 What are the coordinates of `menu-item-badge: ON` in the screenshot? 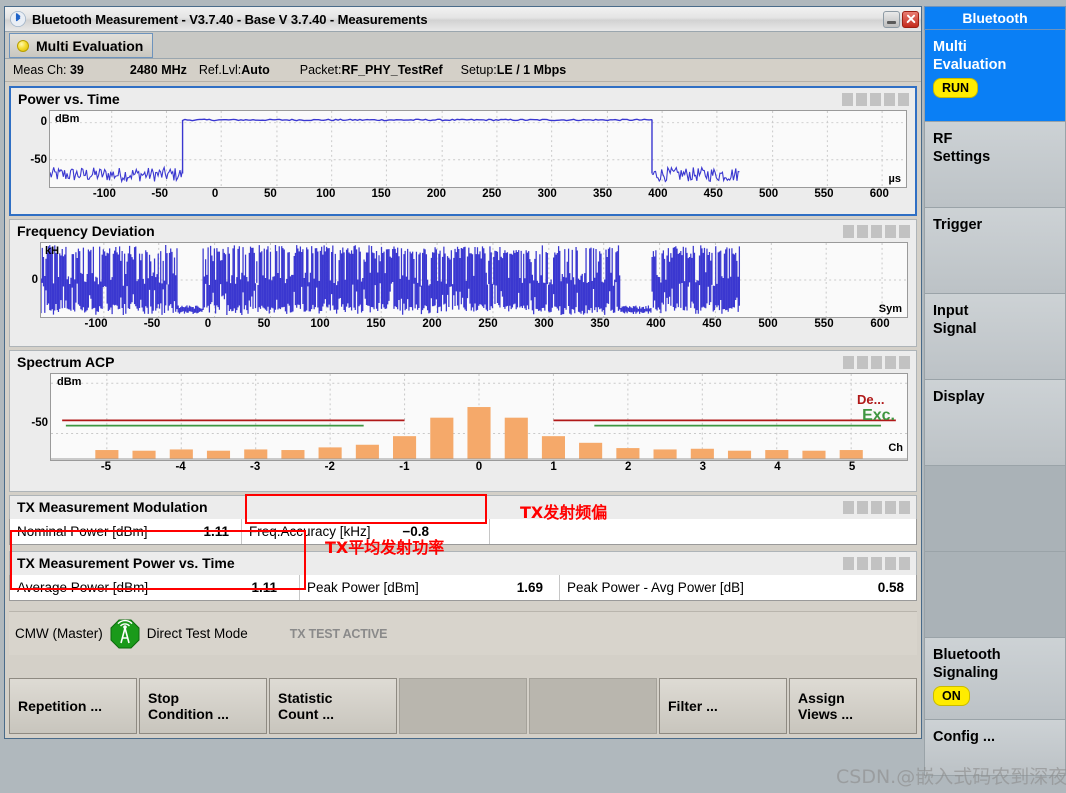 It's located at (951, 696).